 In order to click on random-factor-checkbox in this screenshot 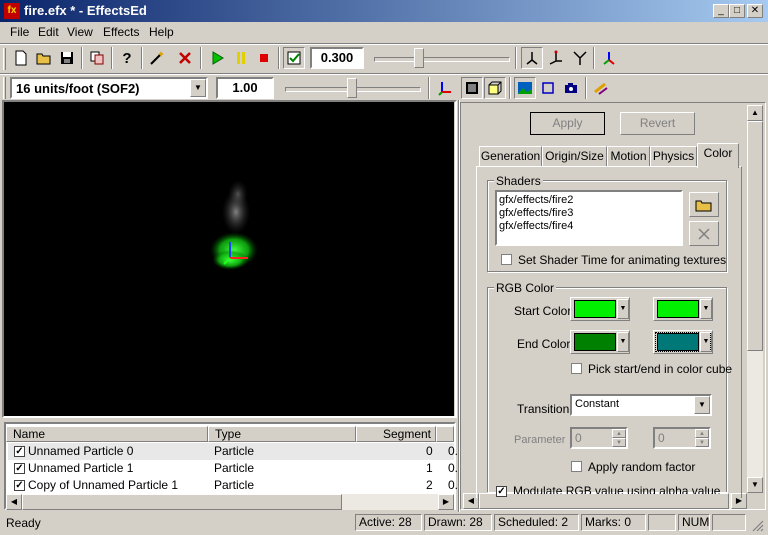, I will do `click(576, 466)`.